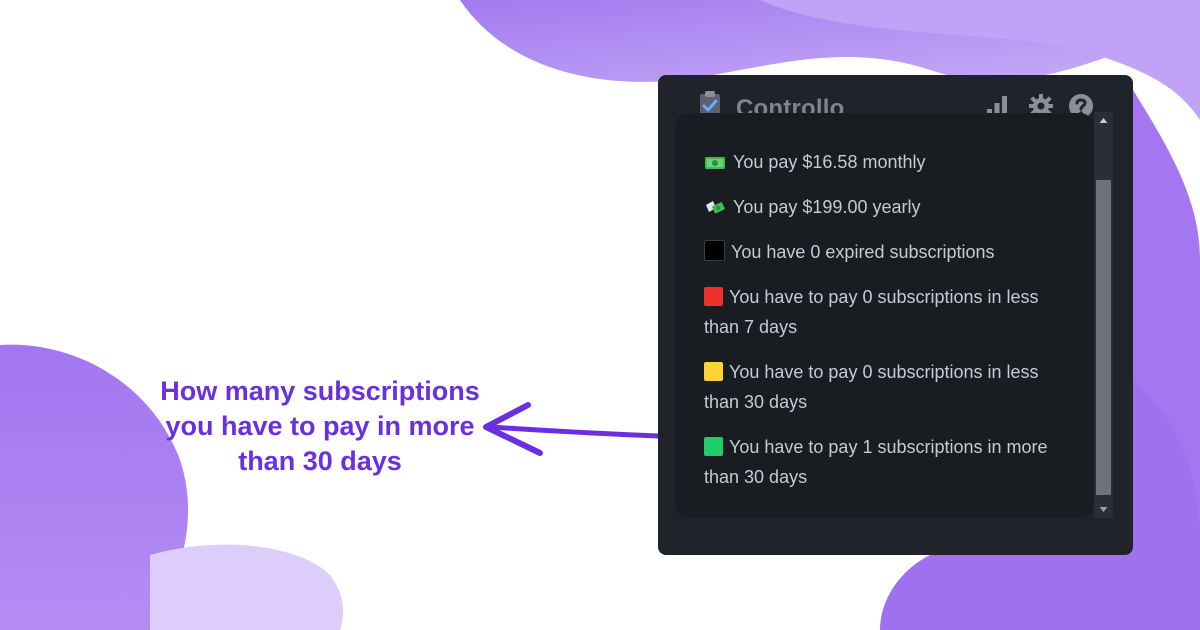  I want to click on scrollbar, so click(1103, 315).